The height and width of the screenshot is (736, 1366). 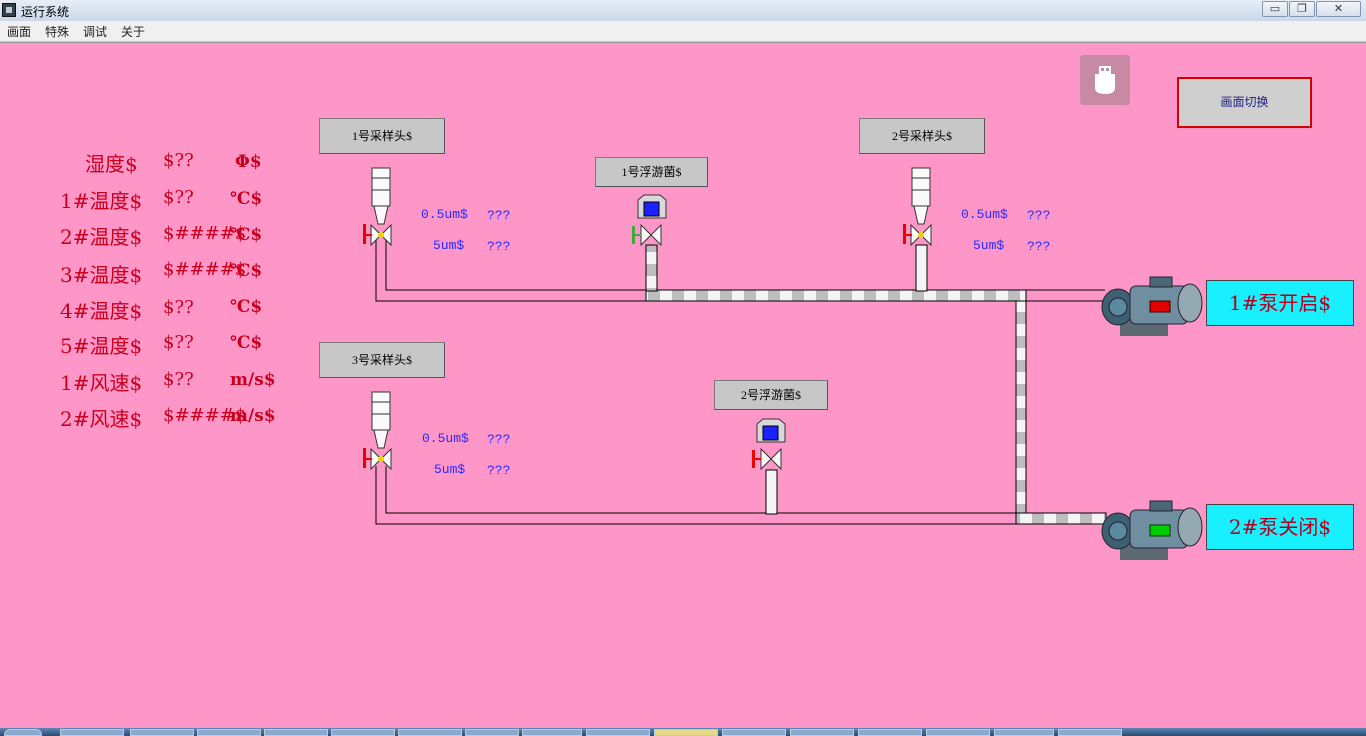 What do you see at coordinates (449, 245) in the screenshot?
I see `s1-5um-label: 5um$` at bounding box center [449, 245].